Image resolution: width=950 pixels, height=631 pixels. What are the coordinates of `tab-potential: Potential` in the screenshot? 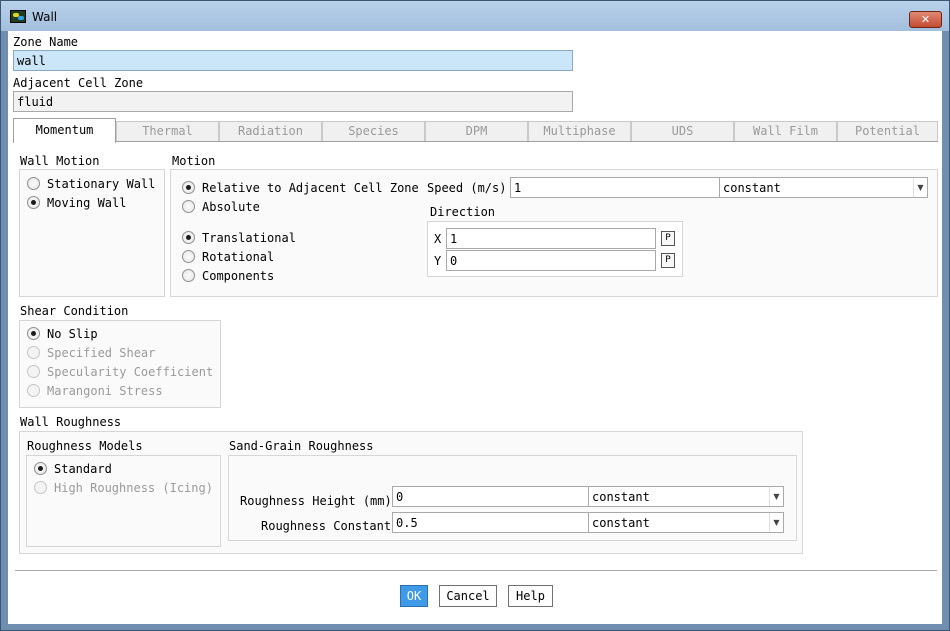 It's located at (887, 131).